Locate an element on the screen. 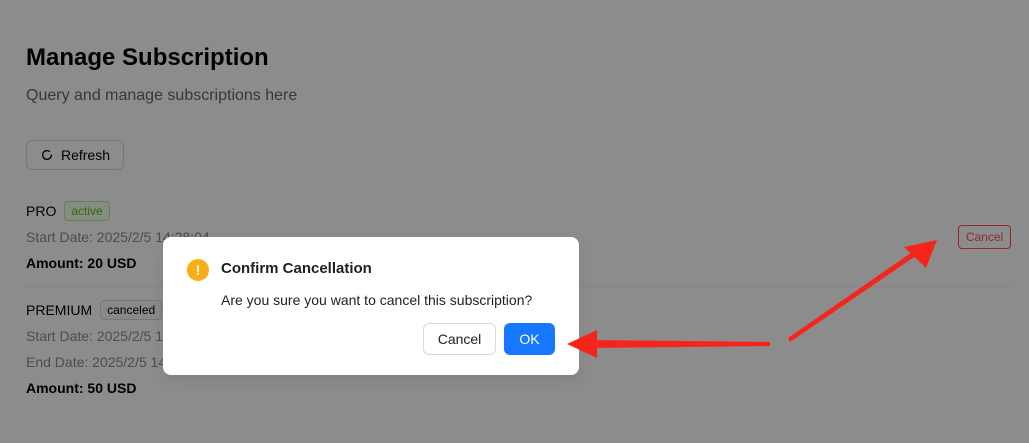 This screenshot has height=443, width=1029. modal-footer: Cancel OK is located at coordinates (489, 339).